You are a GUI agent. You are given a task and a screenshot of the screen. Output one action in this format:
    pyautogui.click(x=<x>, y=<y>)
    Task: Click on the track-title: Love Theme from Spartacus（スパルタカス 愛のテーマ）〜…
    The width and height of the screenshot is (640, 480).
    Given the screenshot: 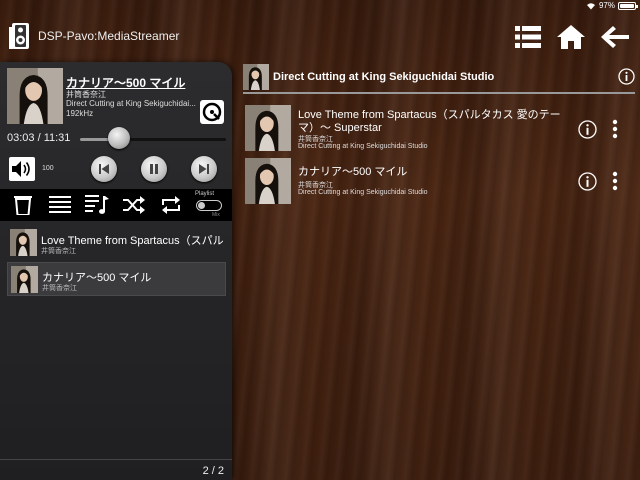 What is the action you would take?
    pyautogui.click(x=433, y=122)
    